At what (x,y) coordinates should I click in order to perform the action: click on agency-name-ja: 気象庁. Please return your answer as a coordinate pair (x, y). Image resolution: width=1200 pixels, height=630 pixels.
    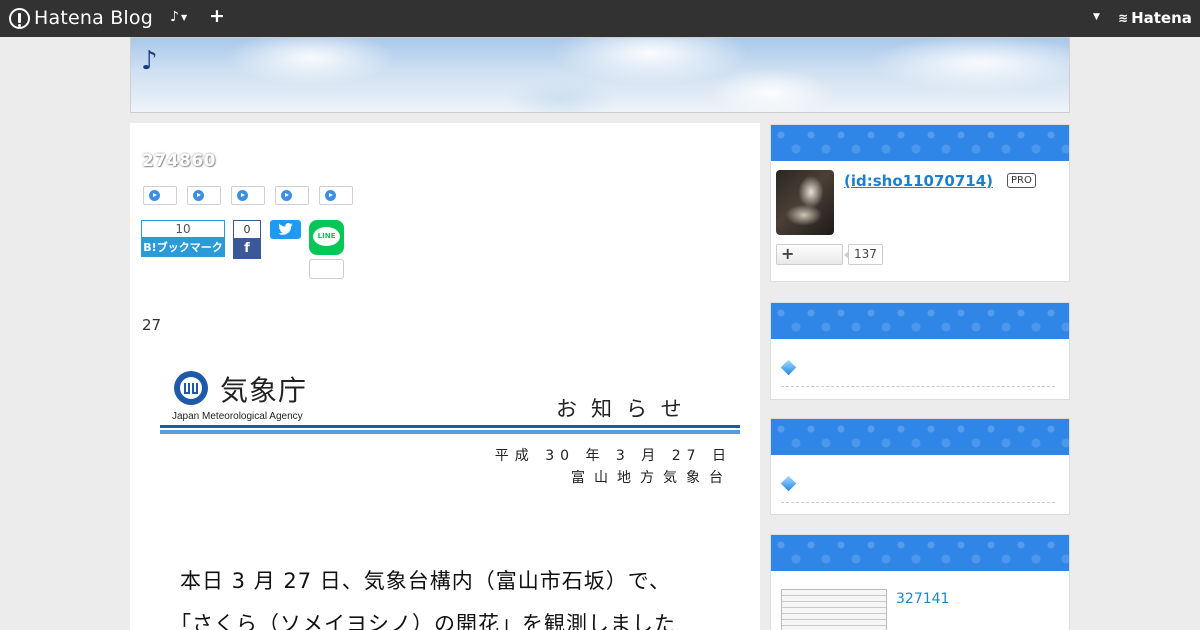
    Looking at the image, I should click on (264, 390).